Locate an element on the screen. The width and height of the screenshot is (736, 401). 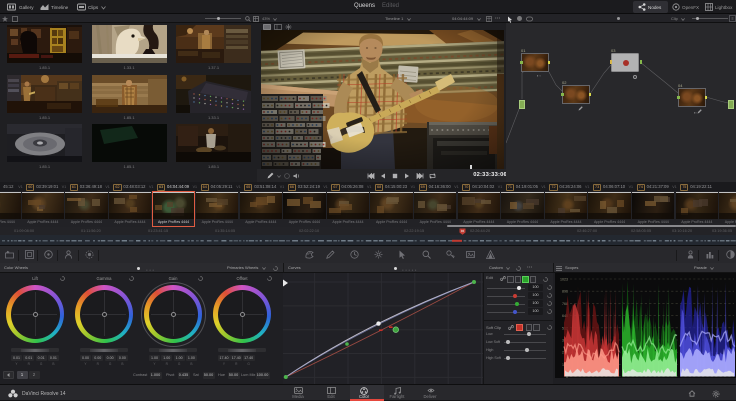
svg-text: 896 is located at coordinates (565, 292).